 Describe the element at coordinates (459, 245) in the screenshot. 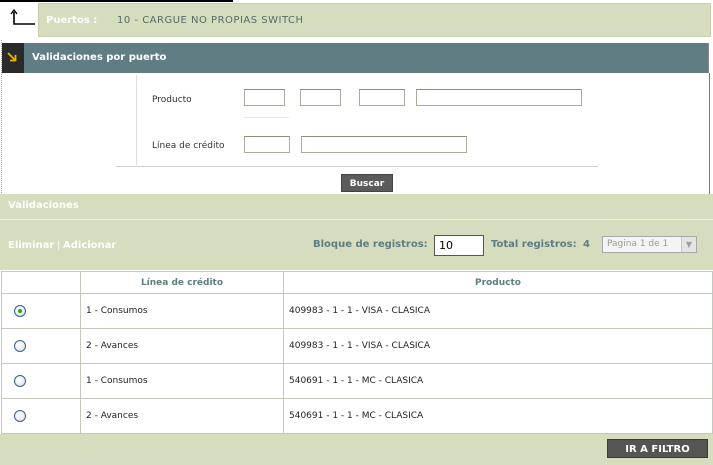

I see `bloque-input` at that location.